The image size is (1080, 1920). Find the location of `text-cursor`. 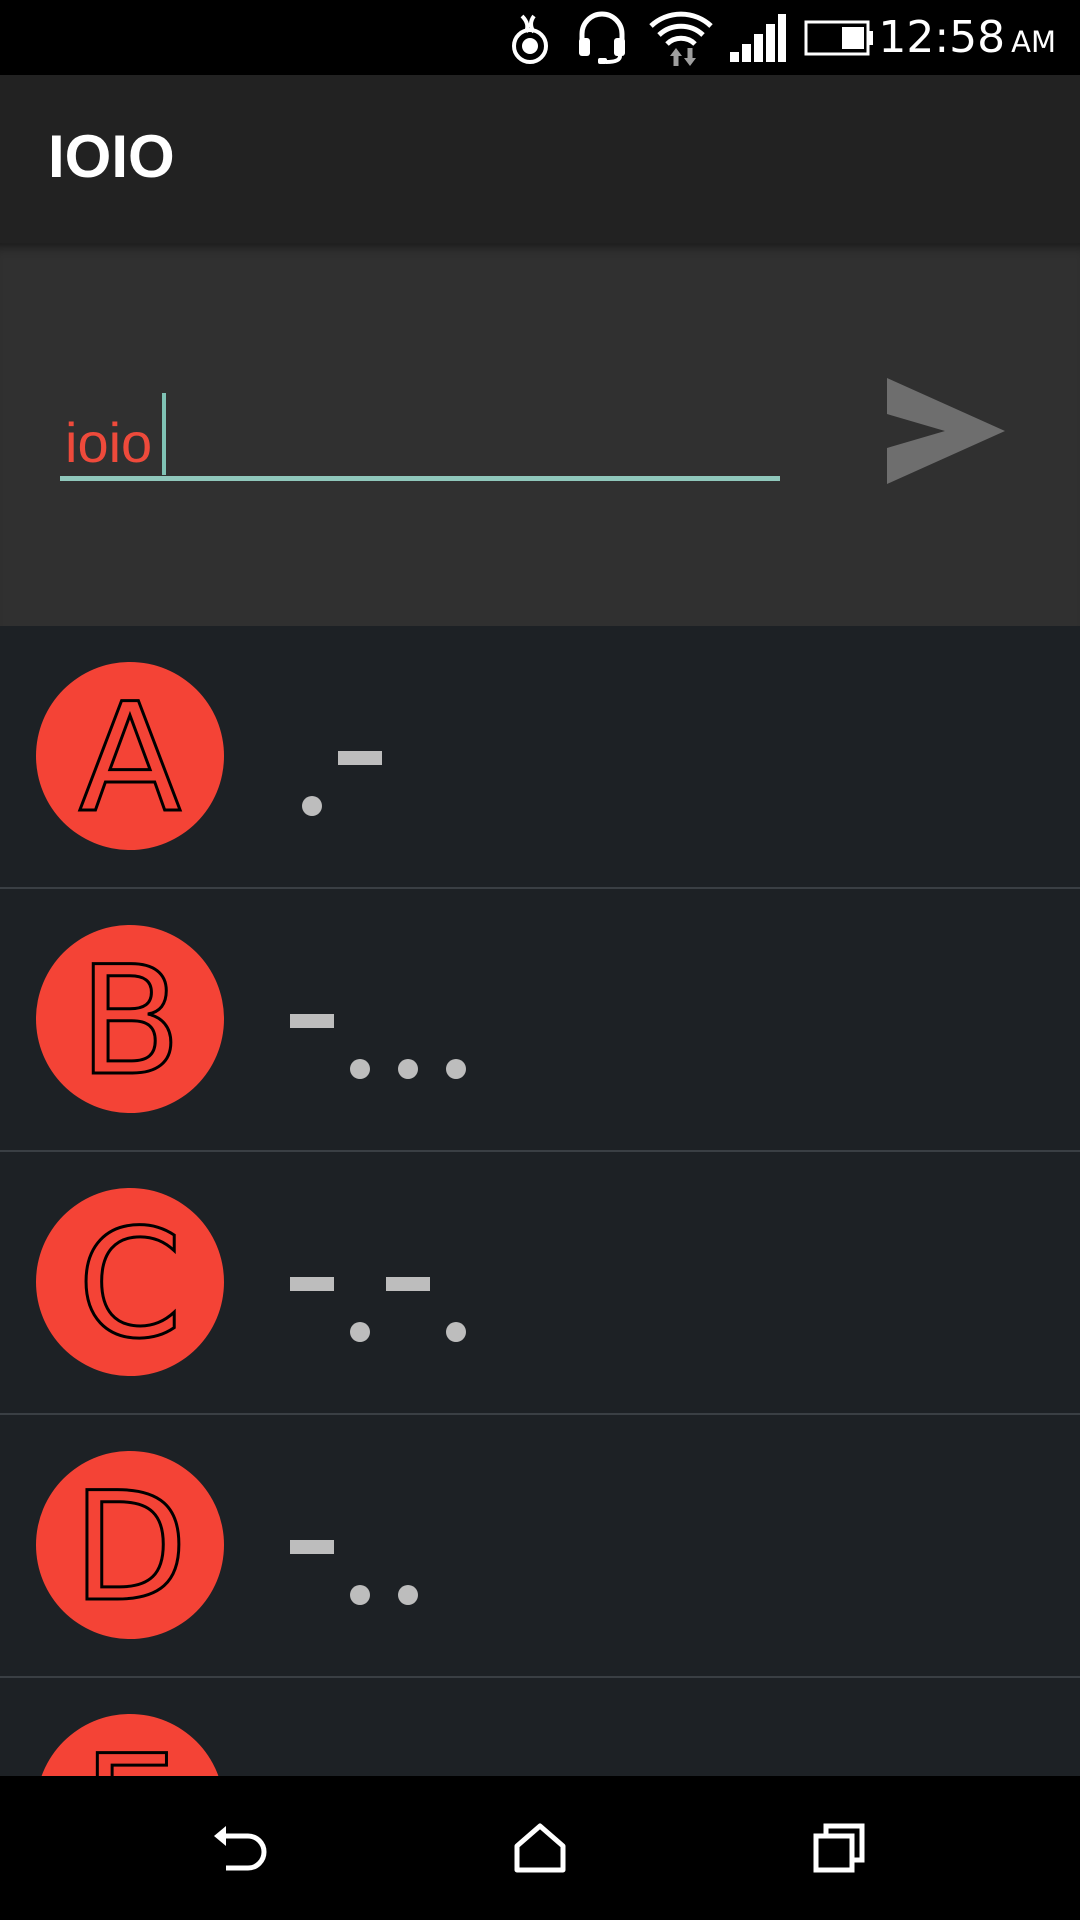

text-cursor is located at coordinates (164, 434).